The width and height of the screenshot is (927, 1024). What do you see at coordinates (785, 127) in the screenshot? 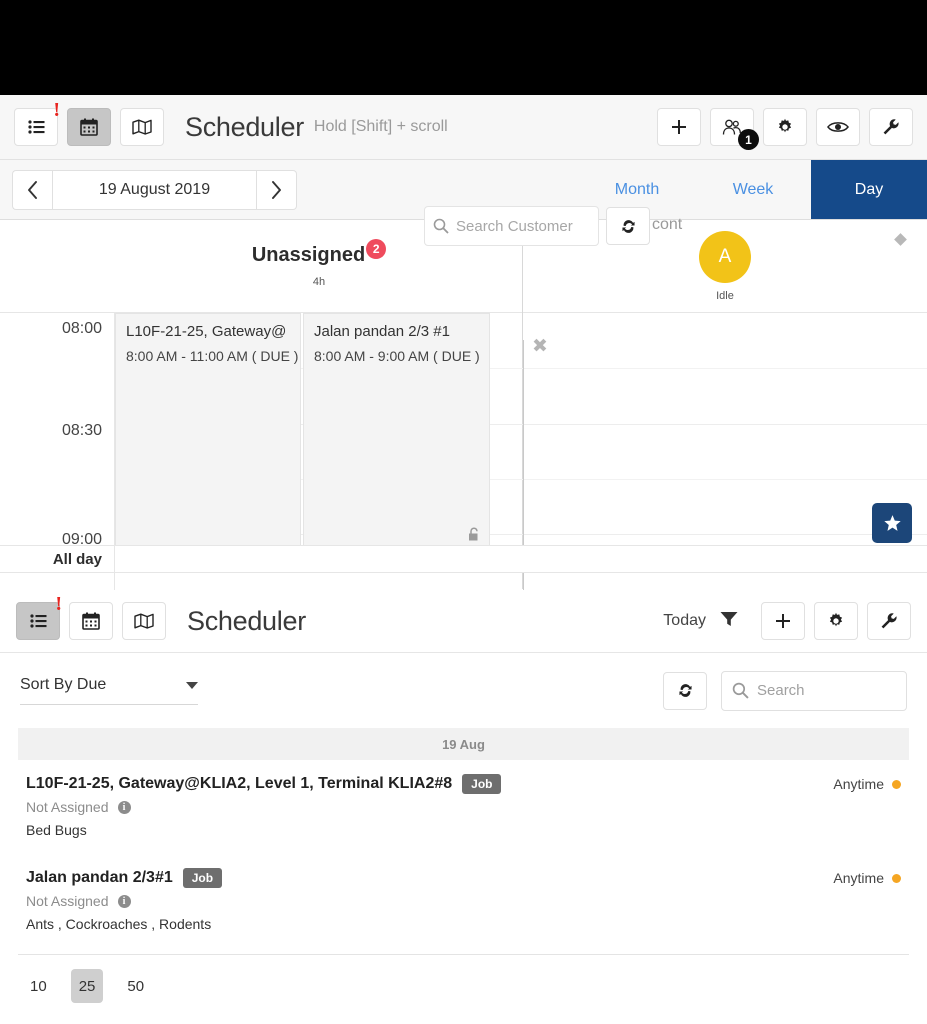
I see `settings-button` at bounding box center [785, 127].